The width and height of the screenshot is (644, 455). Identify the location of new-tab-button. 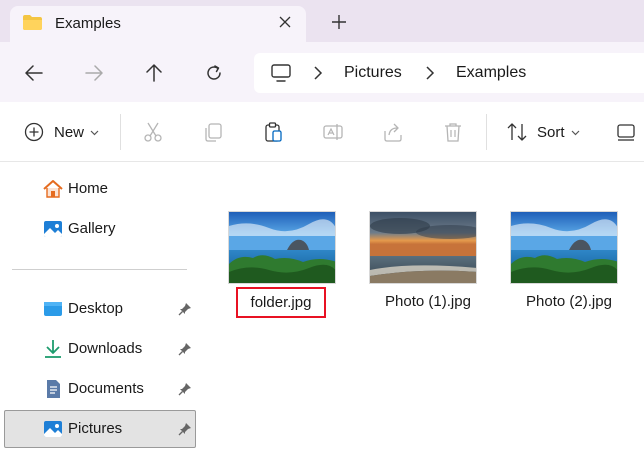
(339, 22).